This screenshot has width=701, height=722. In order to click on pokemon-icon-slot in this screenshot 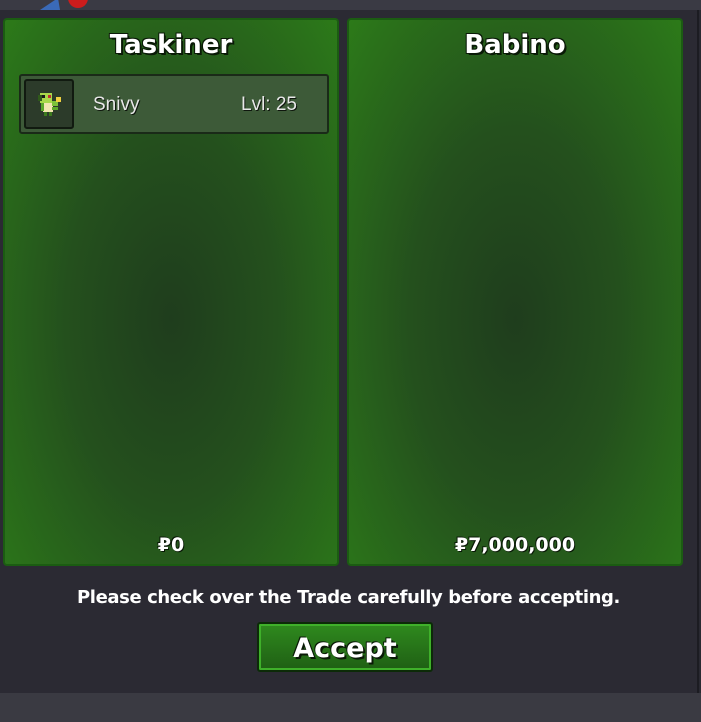, I will do `click(49, 104)`.